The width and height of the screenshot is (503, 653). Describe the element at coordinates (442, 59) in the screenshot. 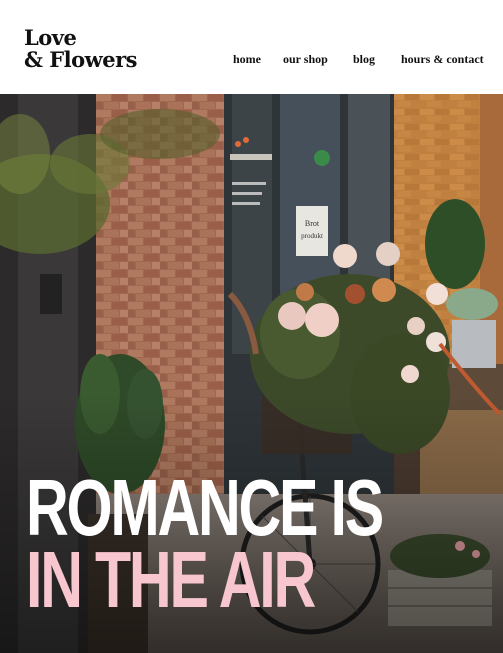

I see `nav-hours-contact: hours & contact` at that location.